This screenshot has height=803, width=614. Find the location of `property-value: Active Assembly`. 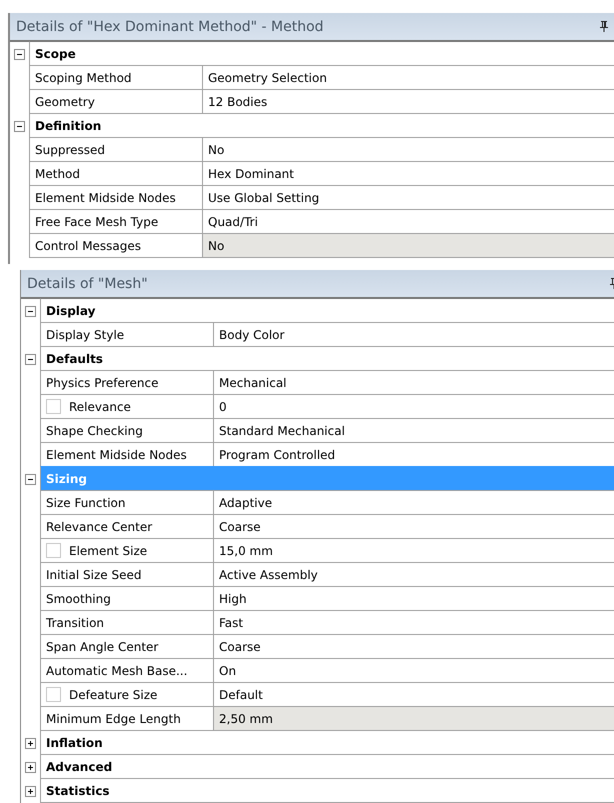

property-value: Active Assembly is located at coordinates (413, 575).